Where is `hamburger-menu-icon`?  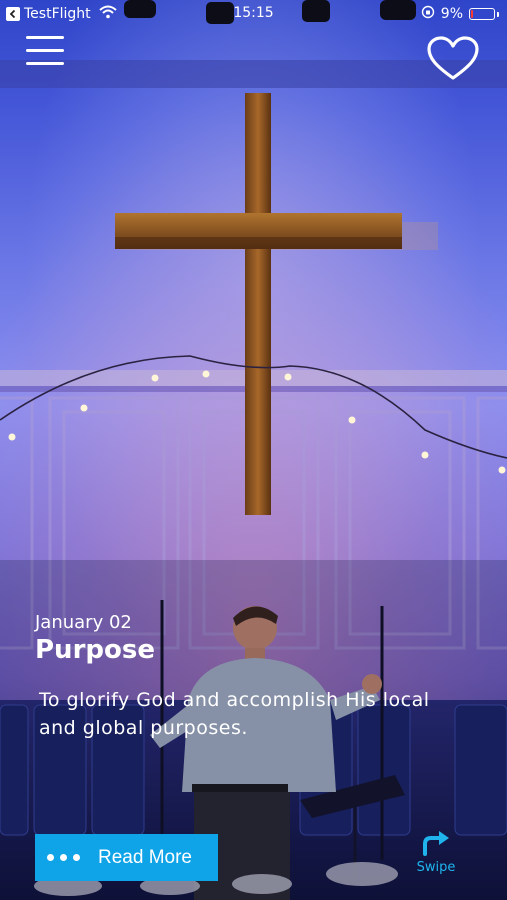 hamburger-menu-icon is located at coordinates (46, 52).